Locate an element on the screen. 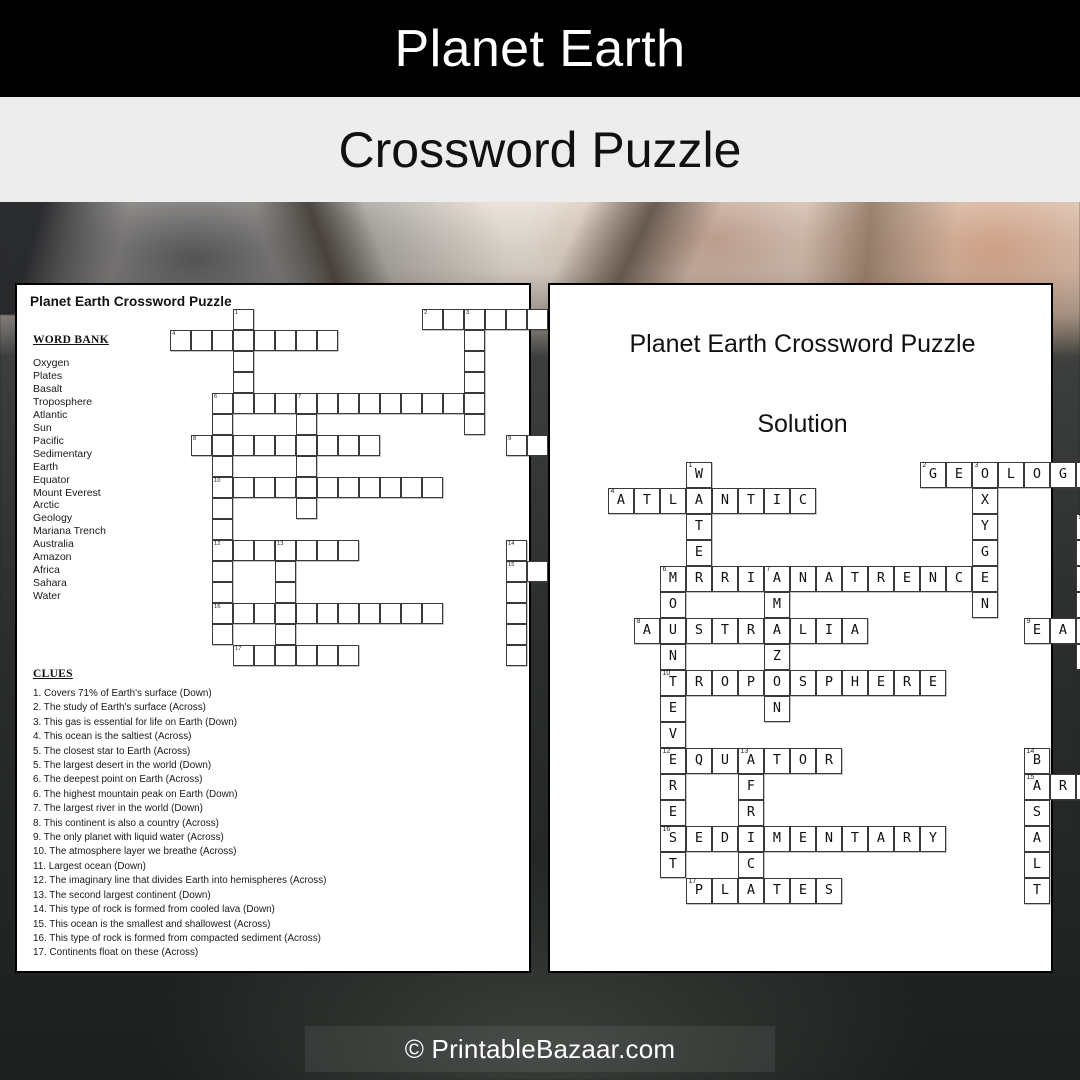 The height and width of the screenshot is (1080, 1080). crossword-cell: 10 T is located at coordinates (673, 683).